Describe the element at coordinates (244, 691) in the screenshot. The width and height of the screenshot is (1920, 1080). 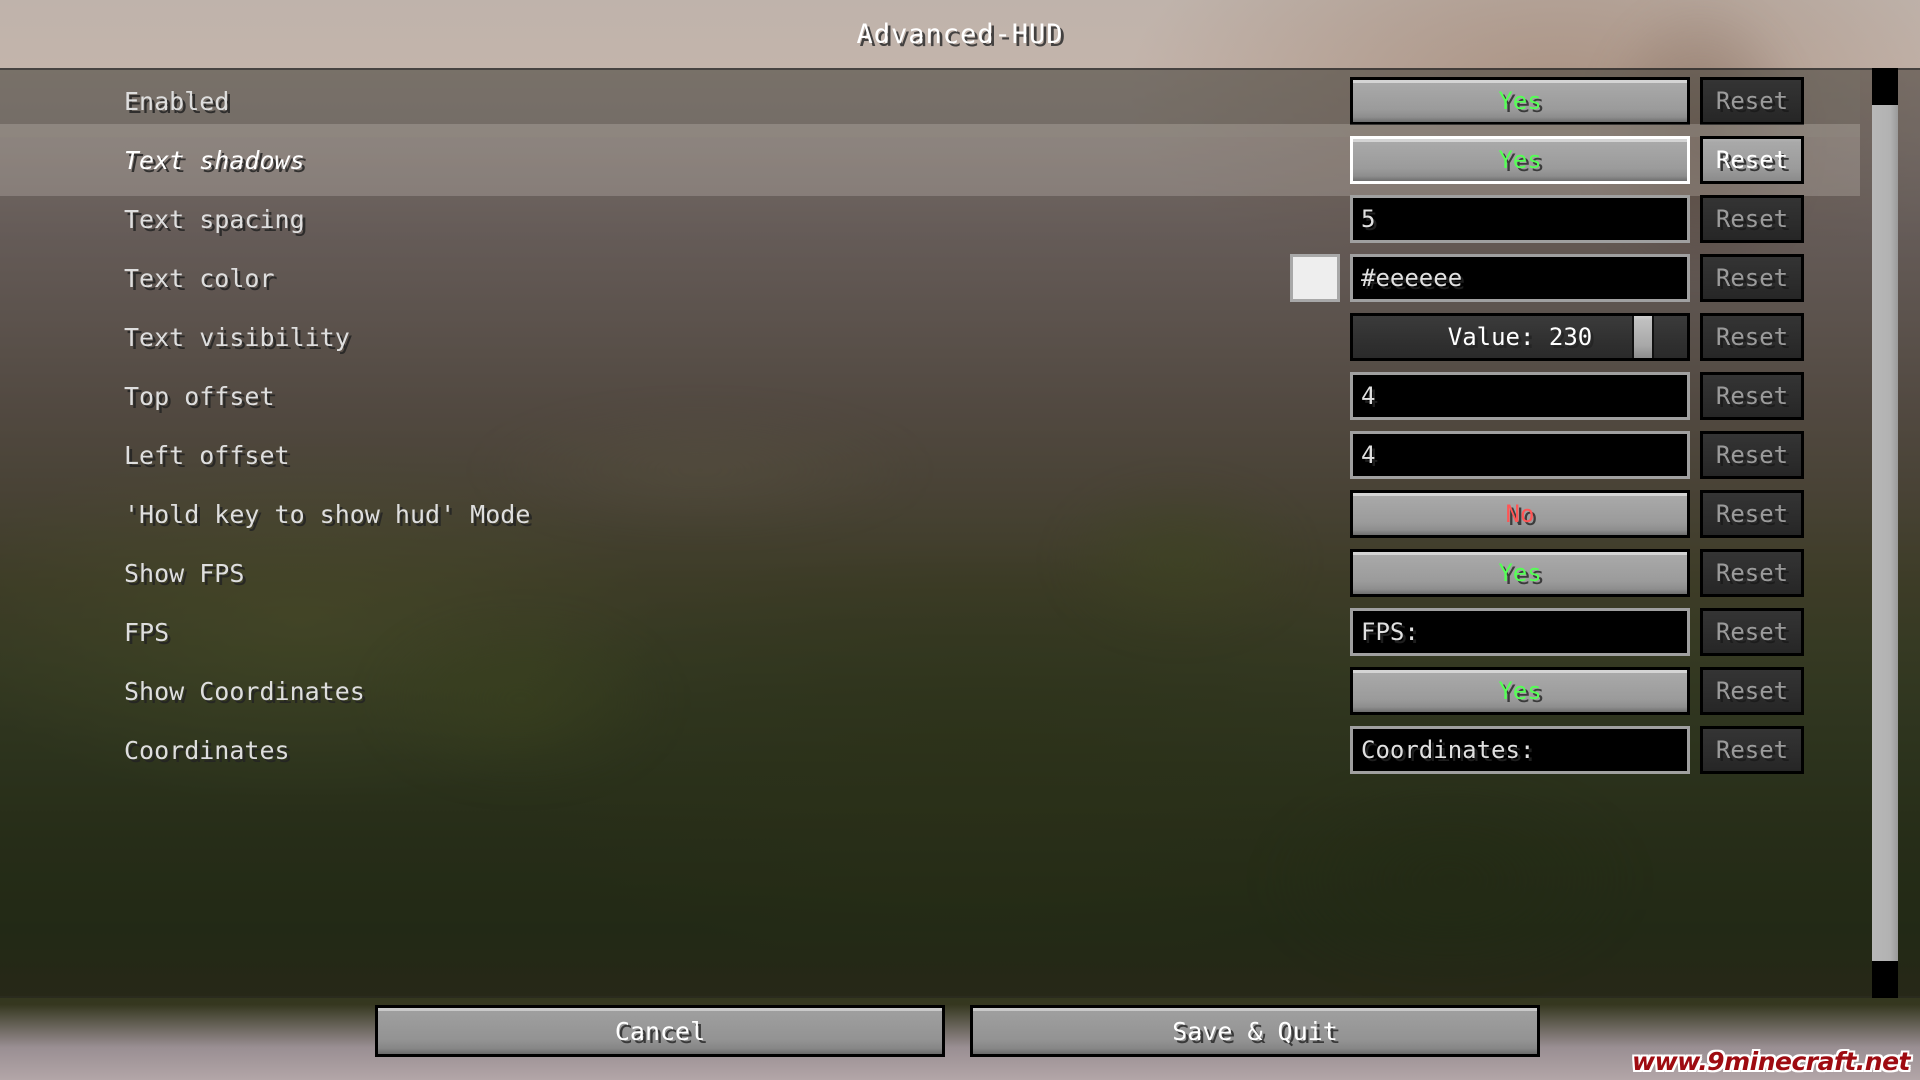
I see `setting-label: Show Coordinates` at that location.